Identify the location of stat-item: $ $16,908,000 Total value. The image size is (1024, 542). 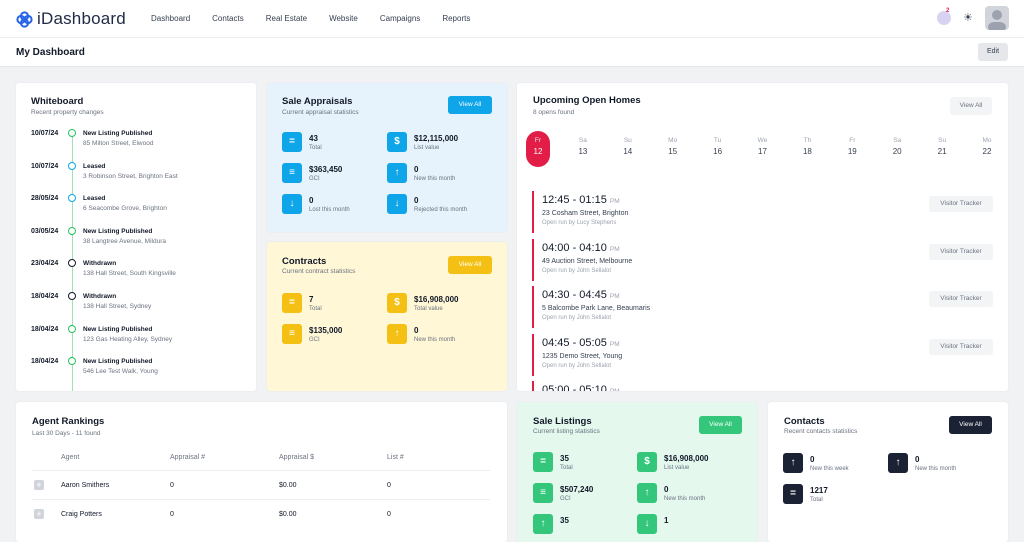
(437, 305).